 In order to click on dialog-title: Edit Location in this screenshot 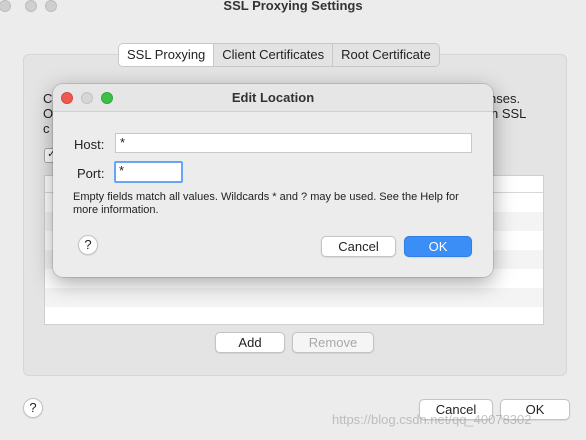, I will do `click(273, 97)`.